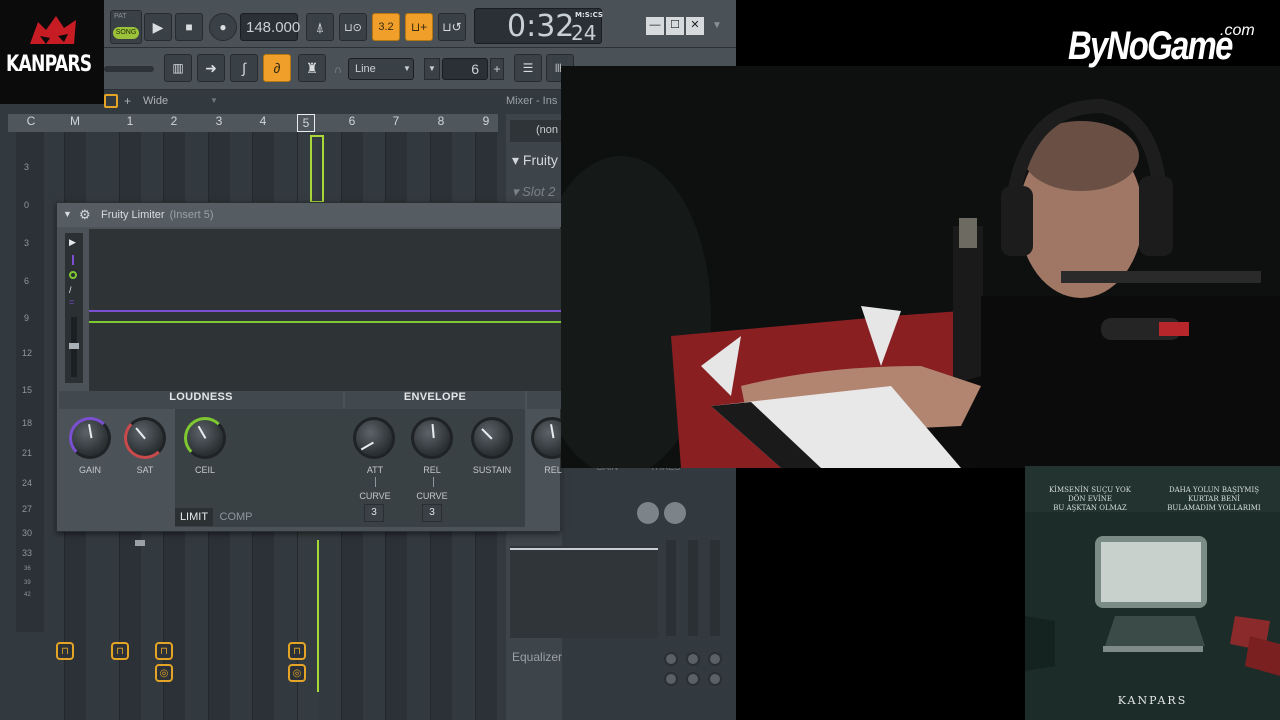 The width and height of the screenshot is (1280, 720). I want to click on release-knob, so click(432, 438).